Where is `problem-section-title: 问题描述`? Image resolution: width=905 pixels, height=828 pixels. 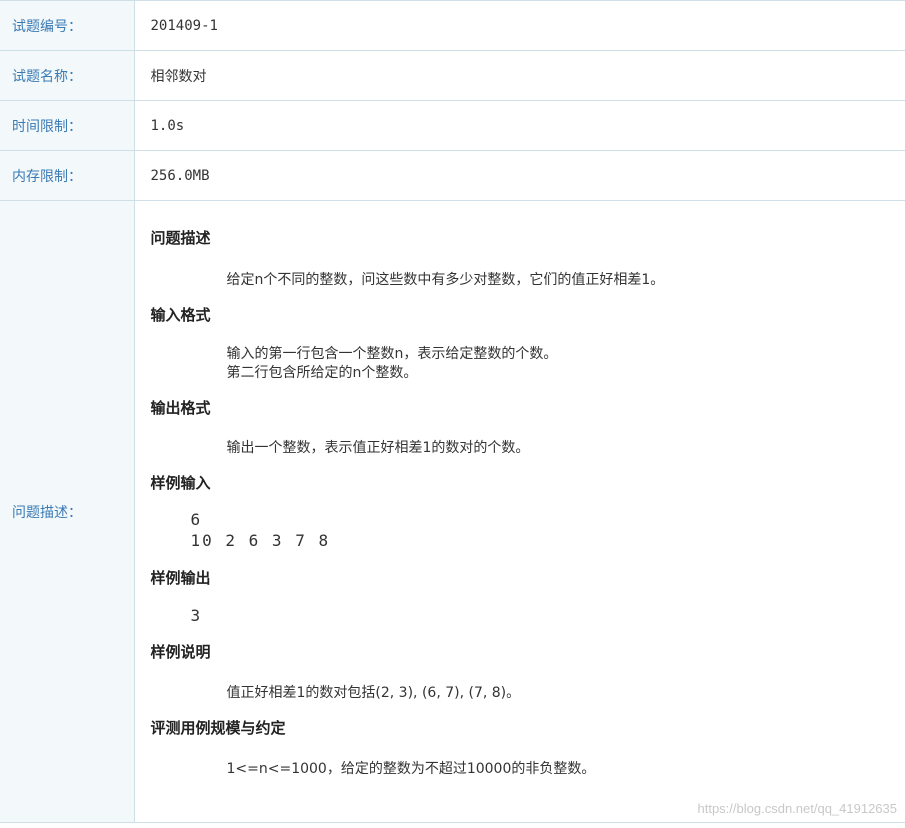
problem-section-title: 问题描述 is located at coordinates (180, 238).